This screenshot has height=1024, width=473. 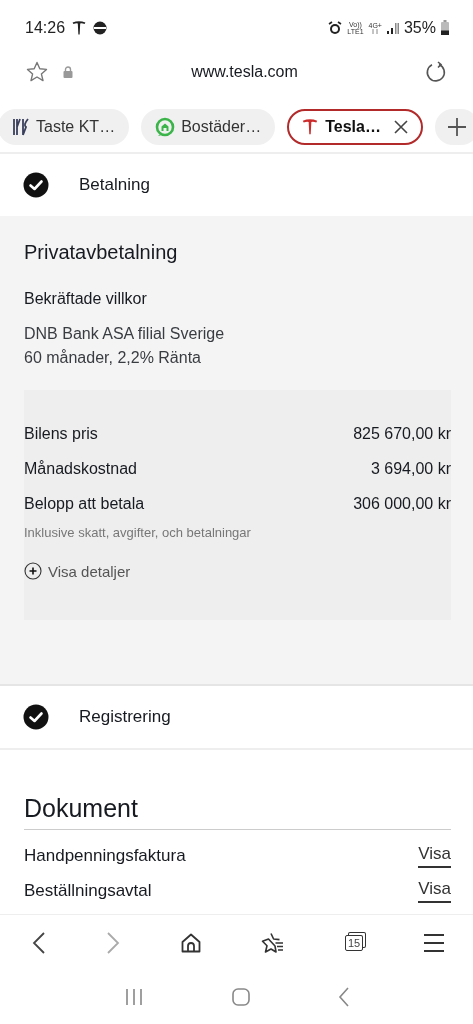 What do you see at coordinates (45, 27) in the screenshot?
I see `status-time: 14:26` at bounding box center [45, 27].